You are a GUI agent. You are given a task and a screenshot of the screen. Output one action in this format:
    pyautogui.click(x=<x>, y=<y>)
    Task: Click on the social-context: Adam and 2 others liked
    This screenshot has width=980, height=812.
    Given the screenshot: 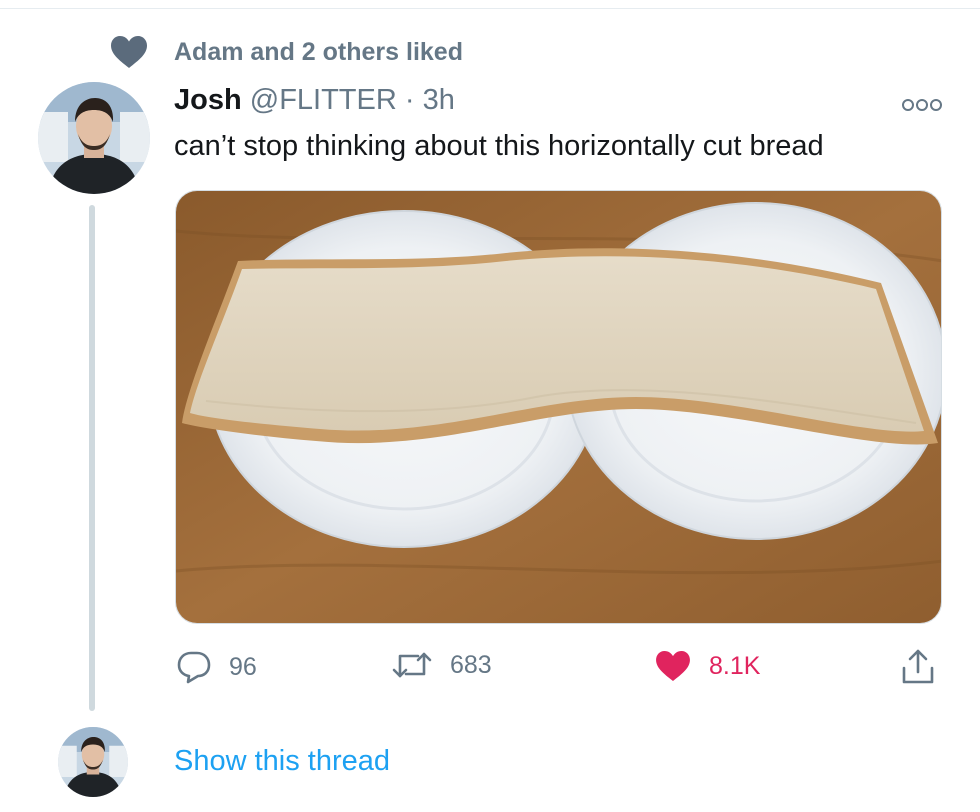 What is the action you would take?
    pyautogui.click(x=286, y=52)
    